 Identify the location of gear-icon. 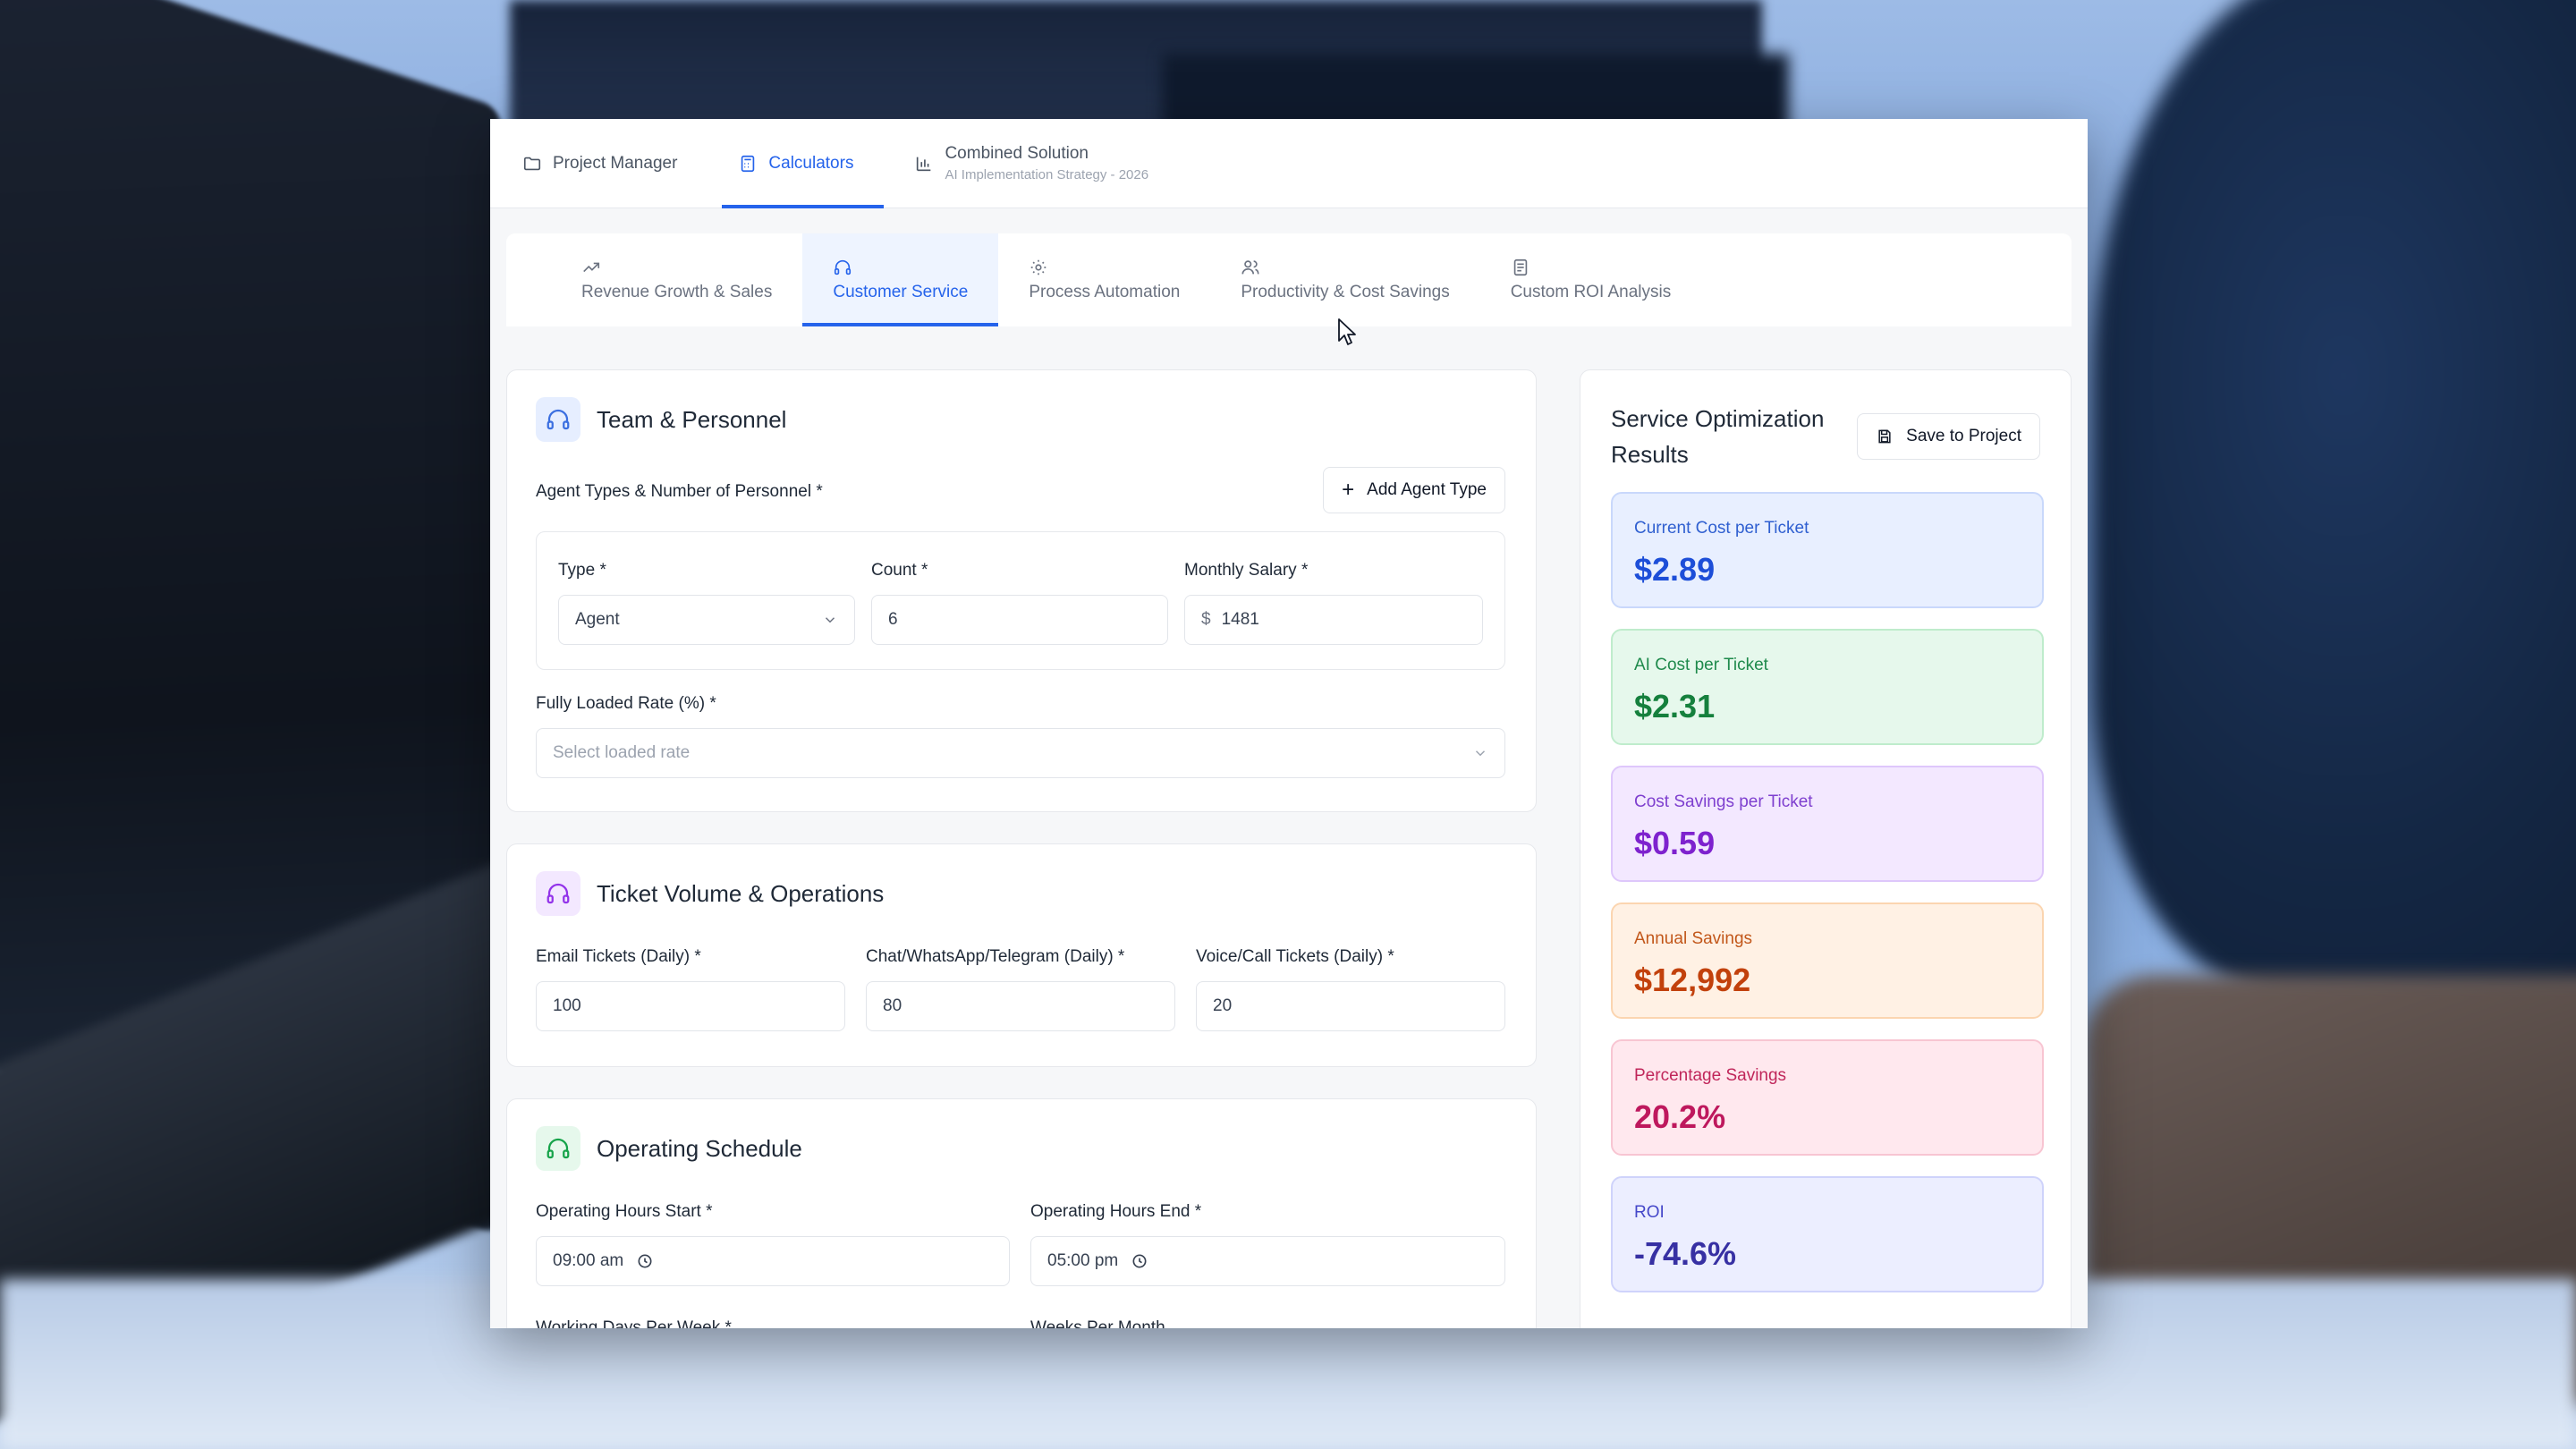
(1038, 267).